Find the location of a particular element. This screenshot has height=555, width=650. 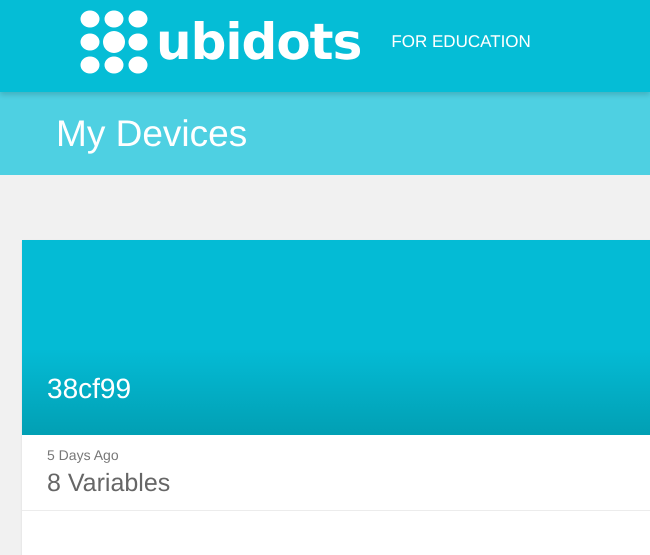

logo-dots-icon is located at coordinates (114, 42).